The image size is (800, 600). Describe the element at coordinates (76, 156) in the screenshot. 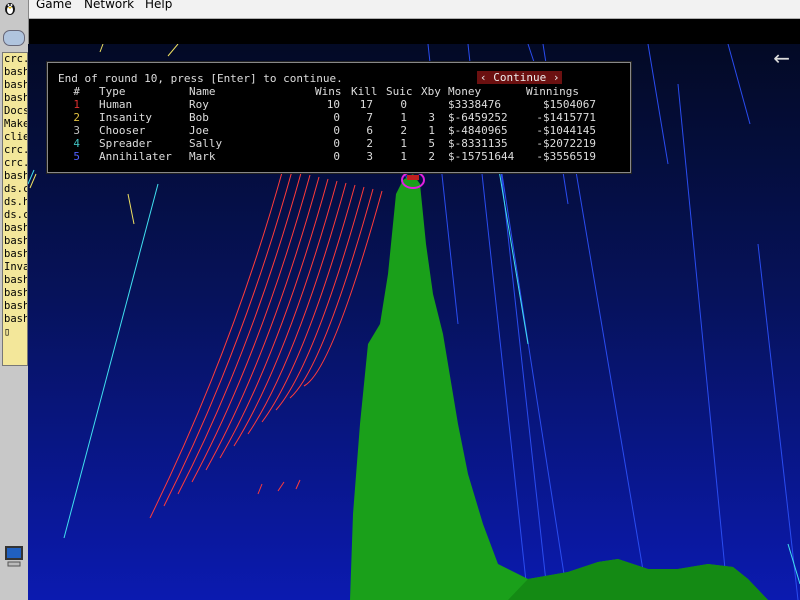

I see `score-num-cell: 5` at that location.